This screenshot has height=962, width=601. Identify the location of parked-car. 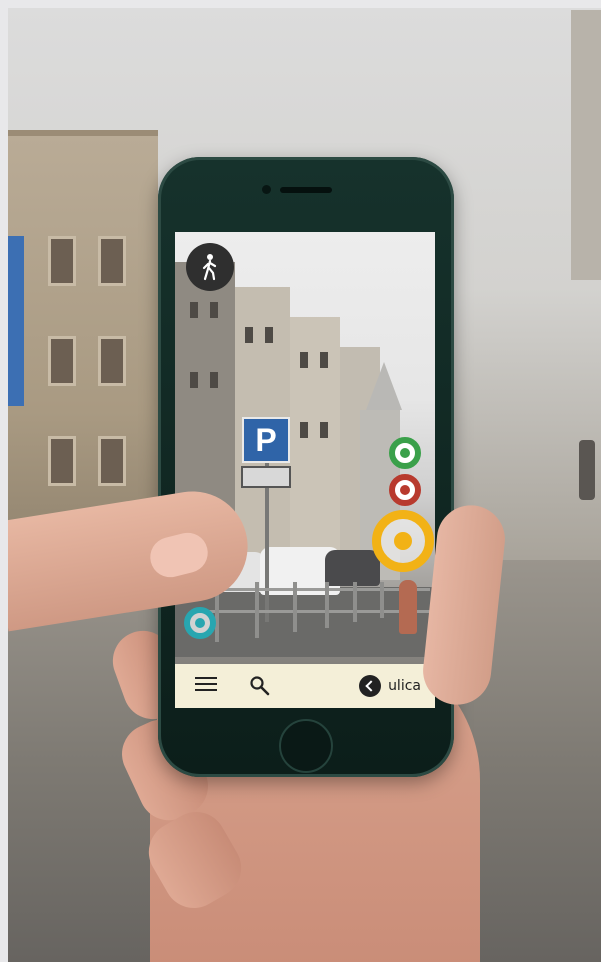
(352, 568).